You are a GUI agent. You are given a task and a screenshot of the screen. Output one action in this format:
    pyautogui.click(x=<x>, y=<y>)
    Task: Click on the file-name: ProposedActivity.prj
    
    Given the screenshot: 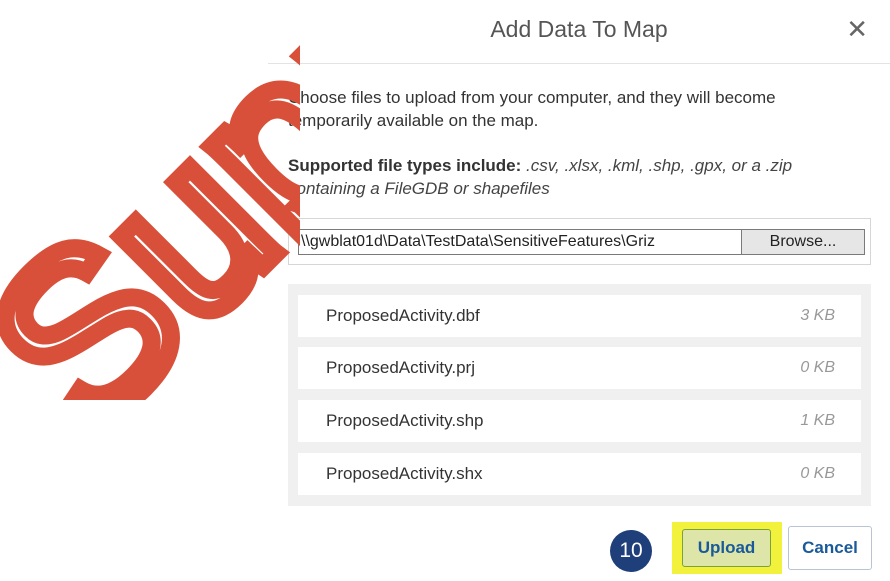 What is the action you would take?
    pyautogui.click(x=400, y=367)
    